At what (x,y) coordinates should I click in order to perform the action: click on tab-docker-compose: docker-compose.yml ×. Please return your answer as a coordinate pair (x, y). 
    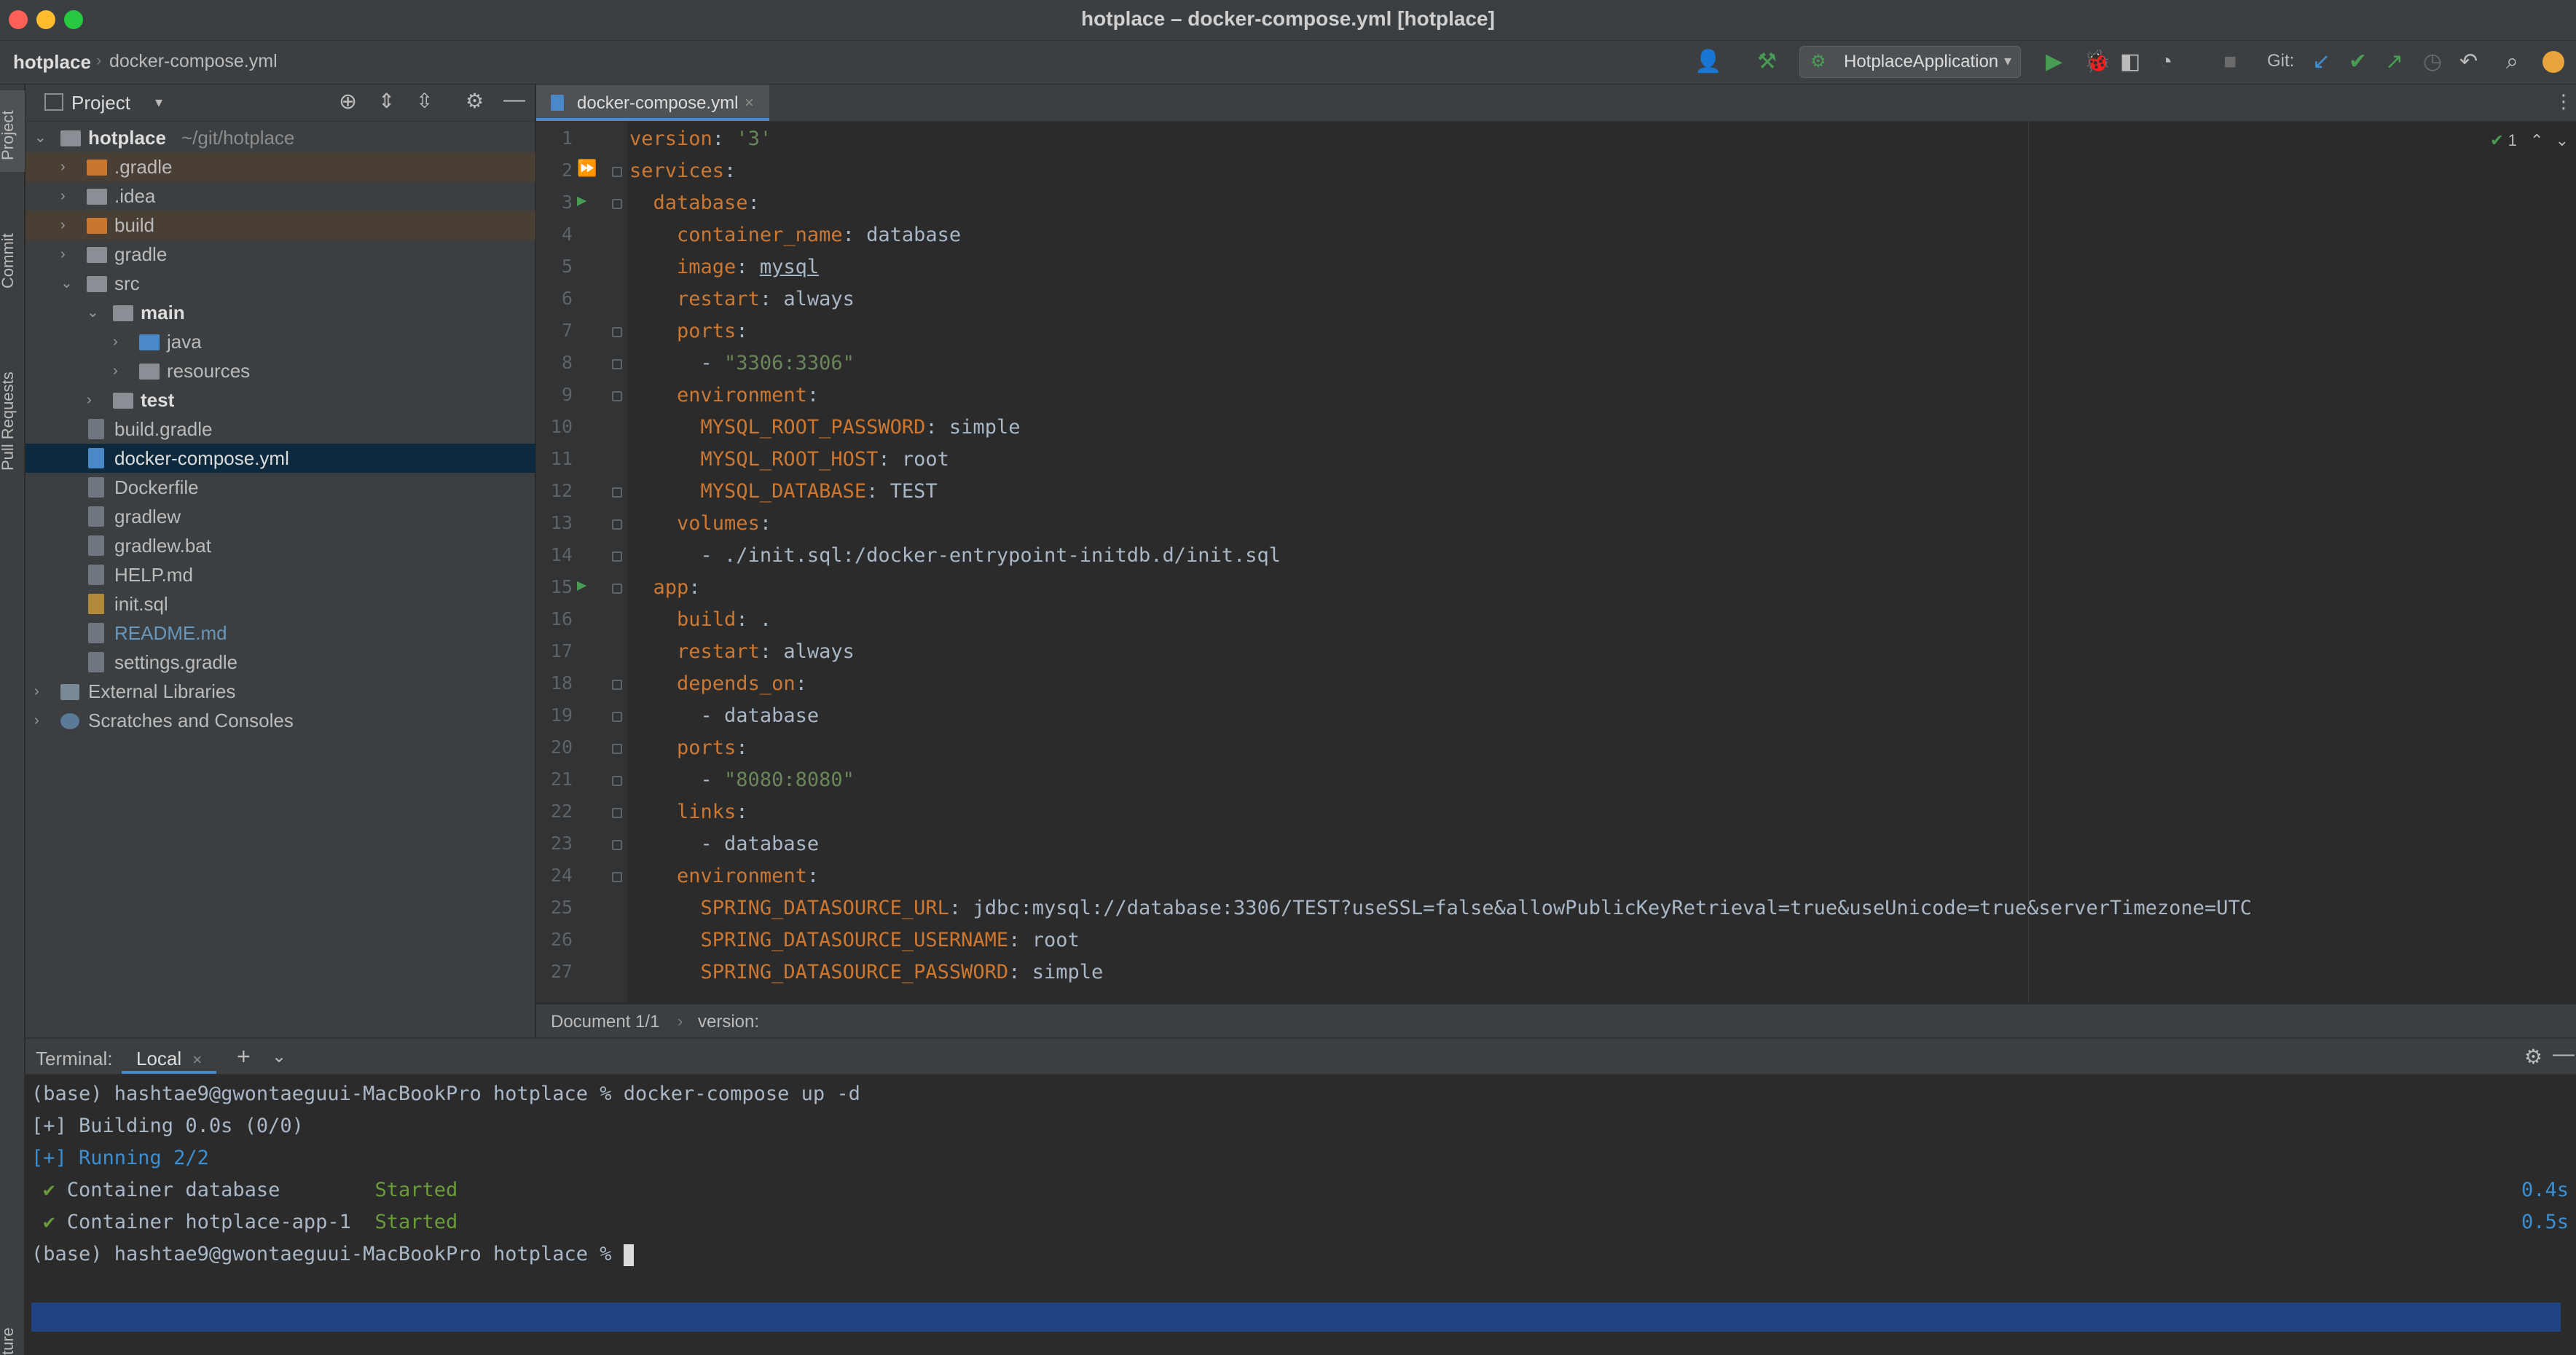
    Looking at the image, I should click on (652, 103).